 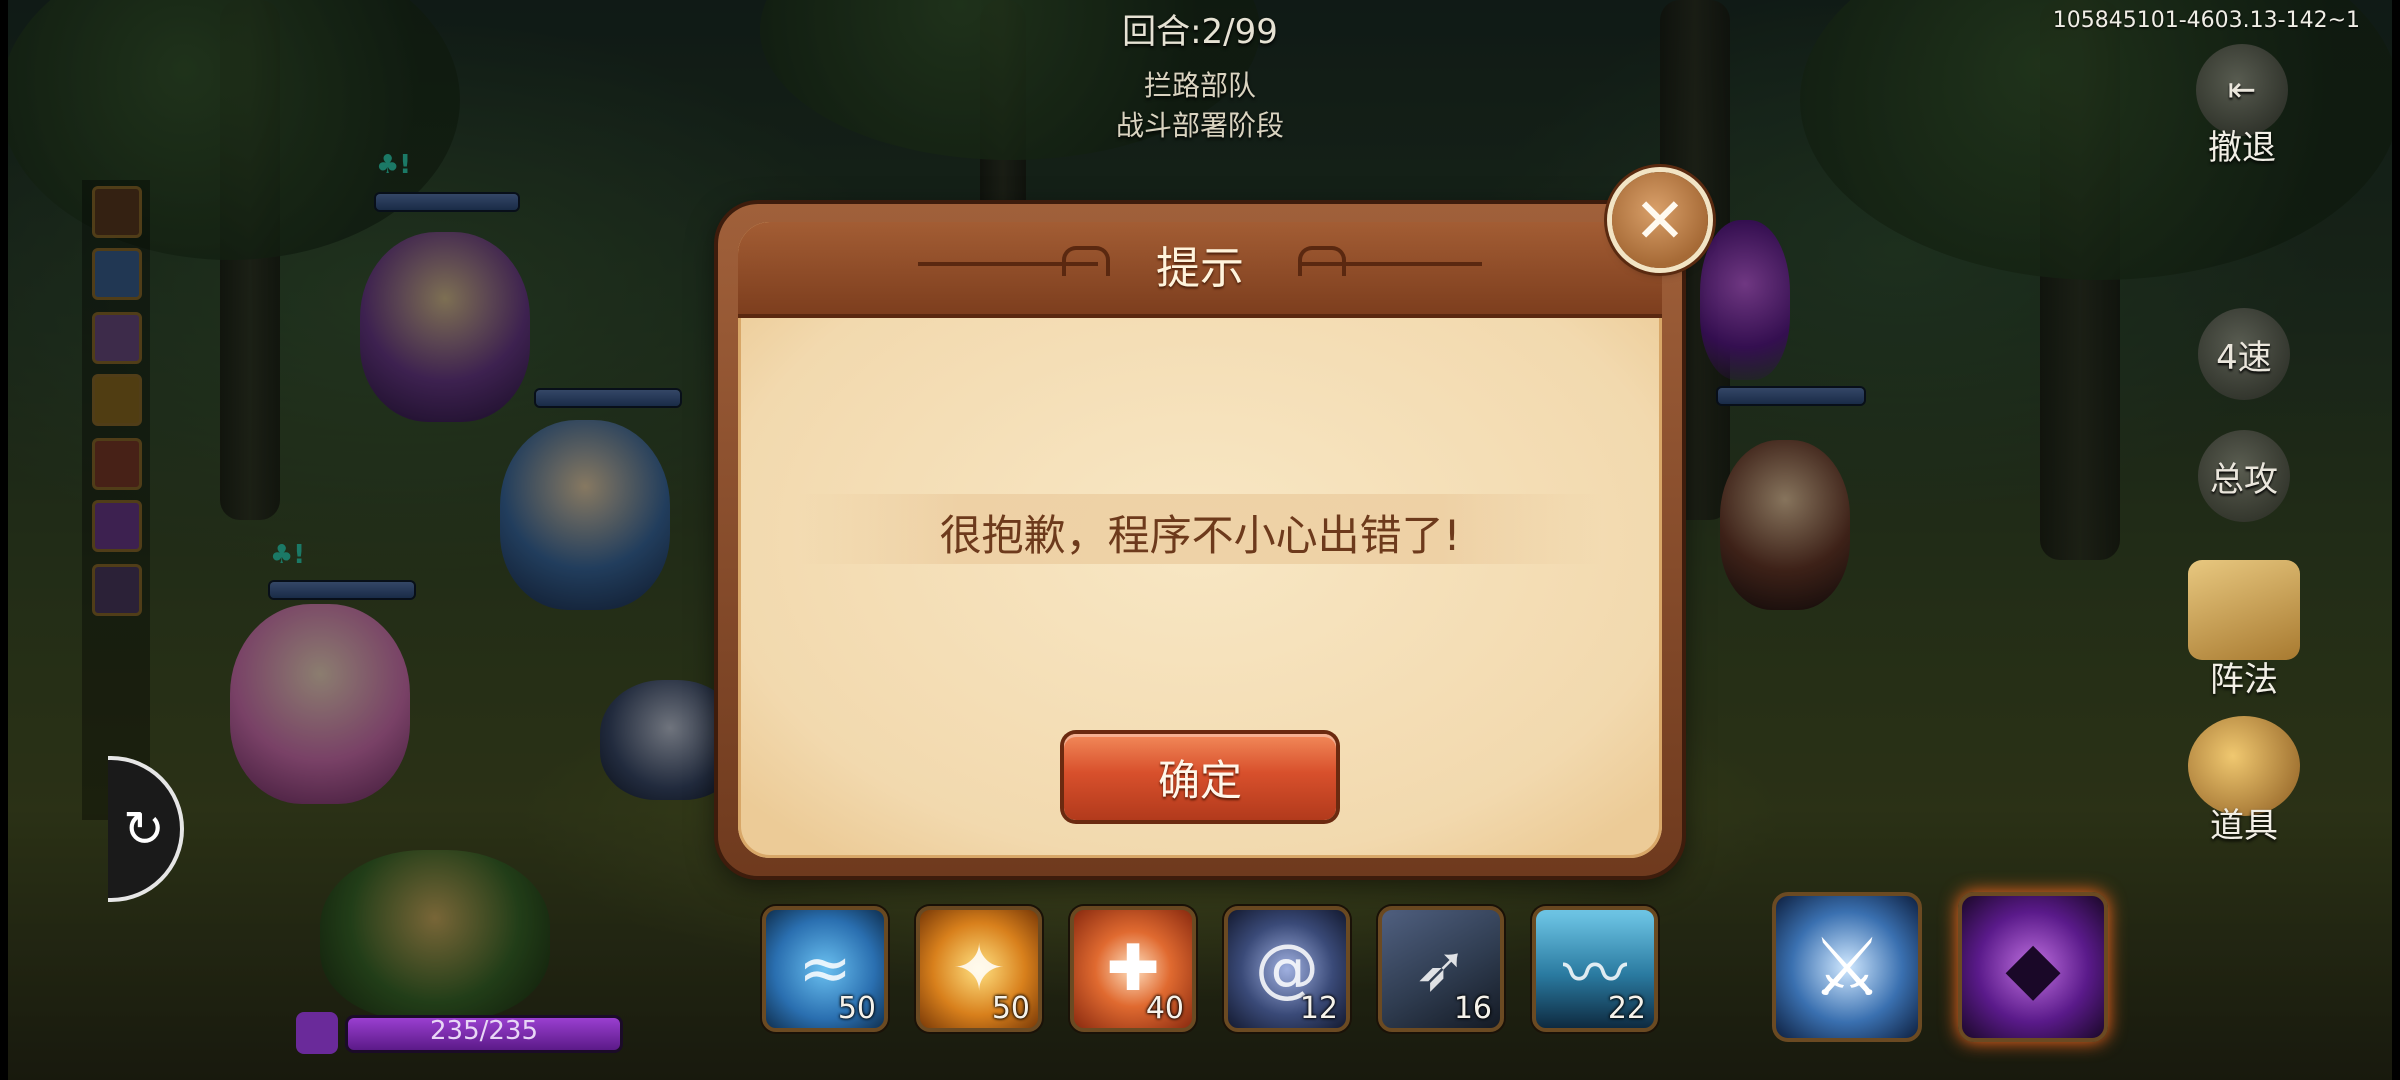 What do you see at coordinates (2244, 610) in the screenshot?
I see `formation-board-icon` at bounding box center [2244, 610].